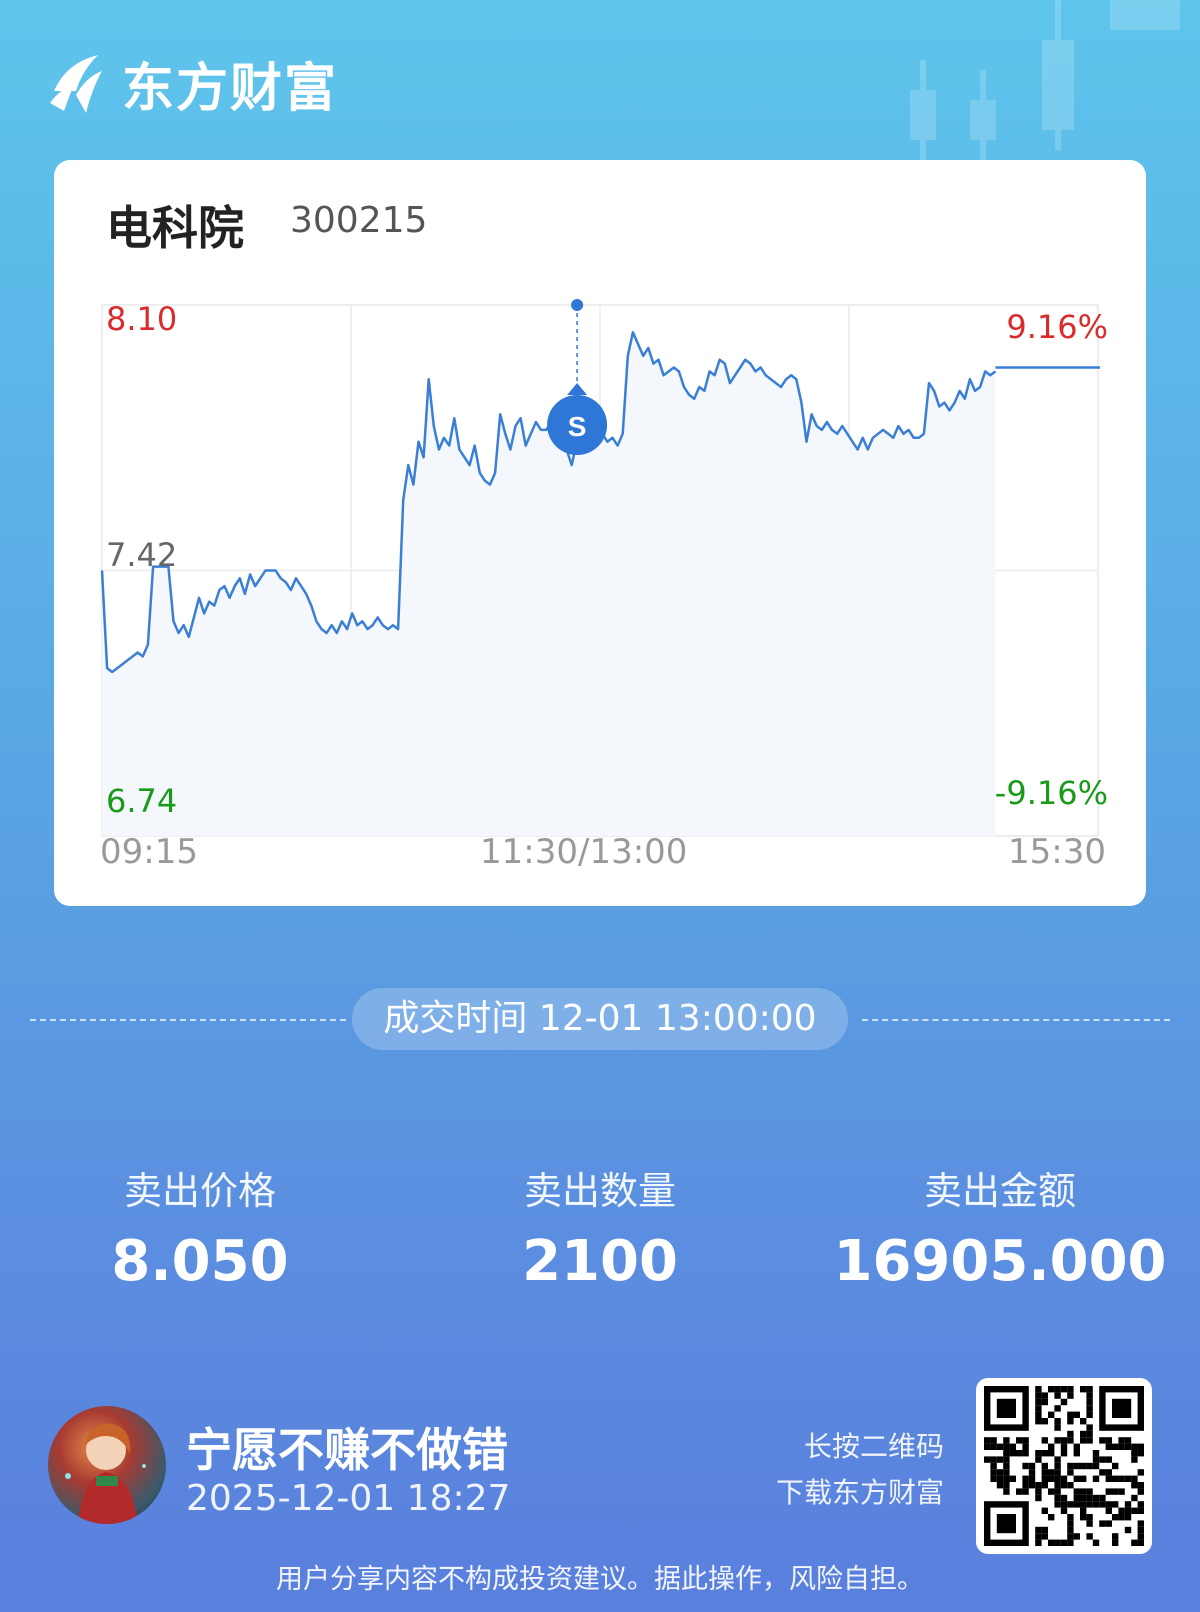 The height and width of the screenshot is (1612, 1200). I want to click on stat-label: 卖出金额, so click(999, 1191).